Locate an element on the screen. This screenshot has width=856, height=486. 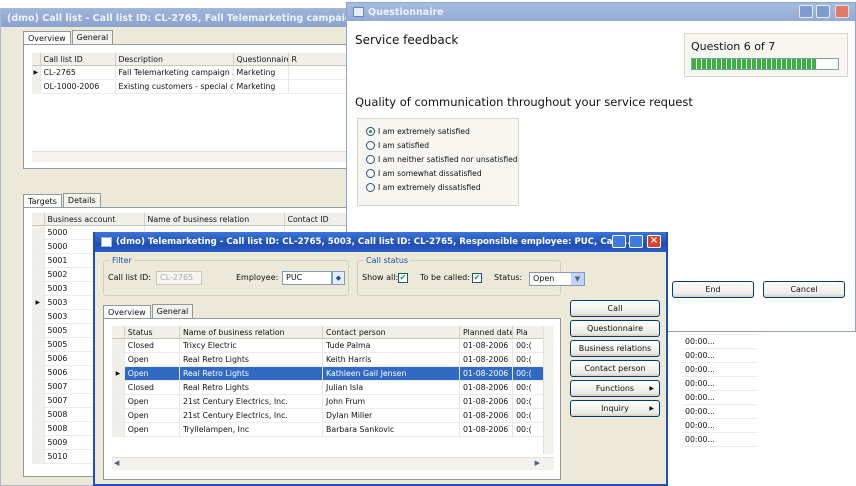
contact-person-button: Contact person is located at coordinates (615, 368).